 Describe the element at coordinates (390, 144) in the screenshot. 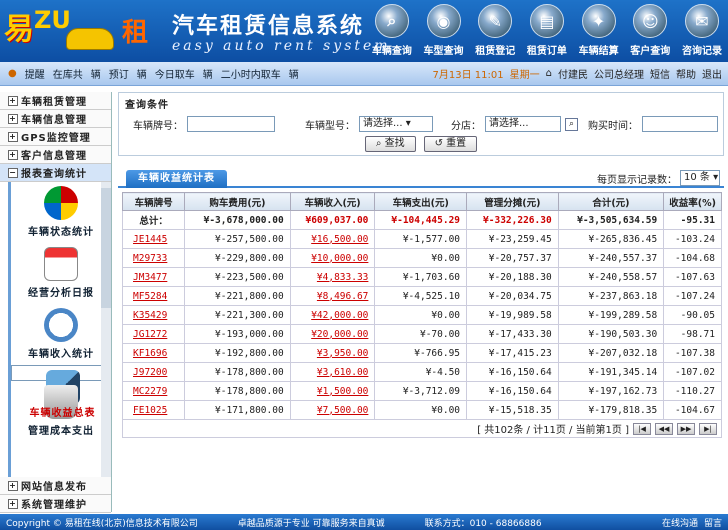

I see `search-button: ⌕ 查找` at that location.